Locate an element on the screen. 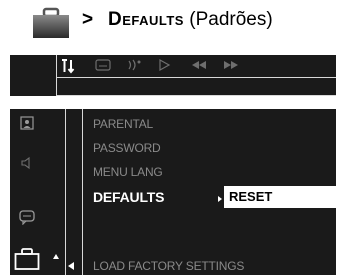 This screenshot has width=349, height=275. chat-icon is located at coordinates (27, 217).